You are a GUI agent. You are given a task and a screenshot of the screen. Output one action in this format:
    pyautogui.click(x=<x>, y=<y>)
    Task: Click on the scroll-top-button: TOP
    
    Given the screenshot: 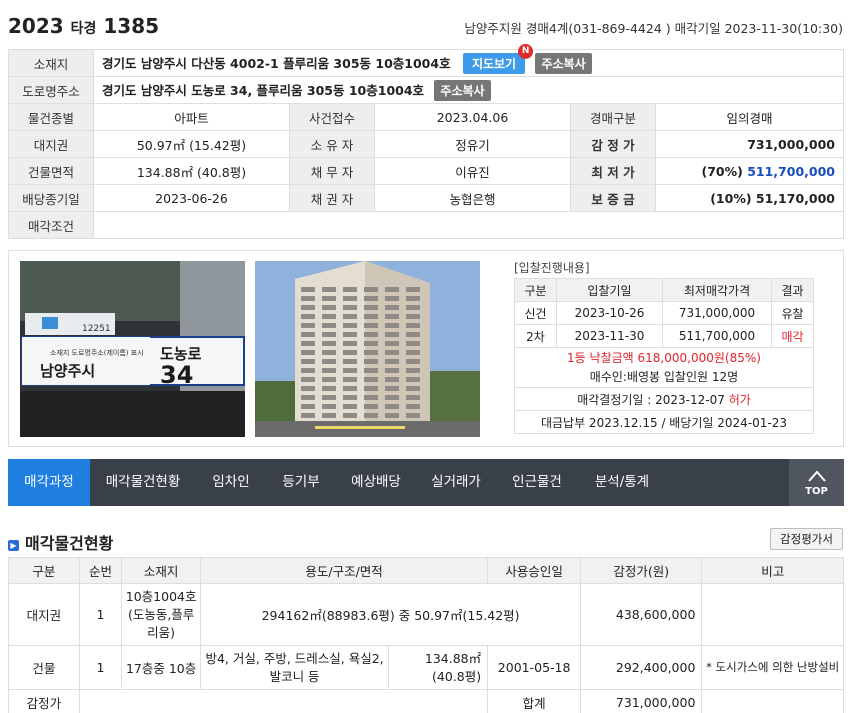 What is the action you would take?
    pyautogui.click(x=816, y=482)
    